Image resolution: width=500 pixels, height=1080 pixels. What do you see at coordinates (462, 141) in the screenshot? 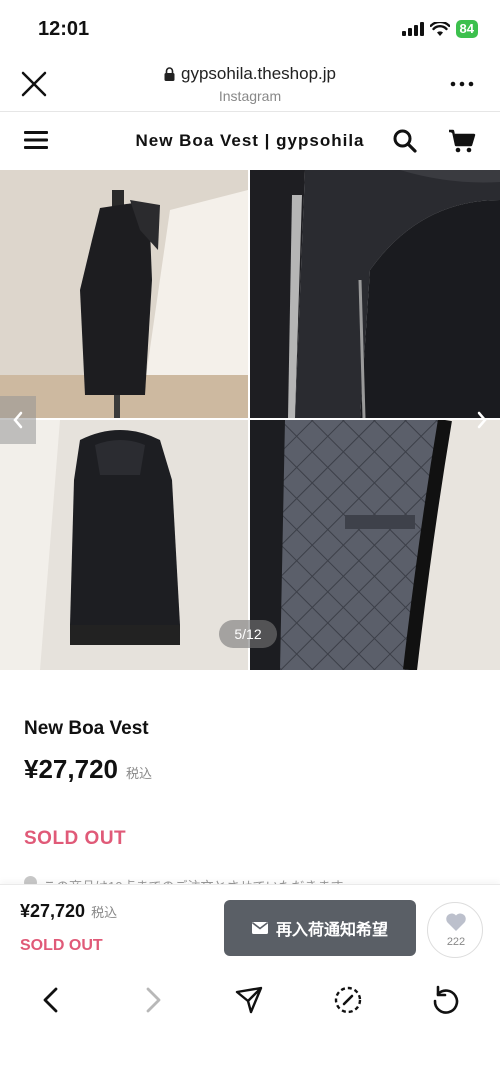
I see `cart-icon` at bounding box center [462, 141].